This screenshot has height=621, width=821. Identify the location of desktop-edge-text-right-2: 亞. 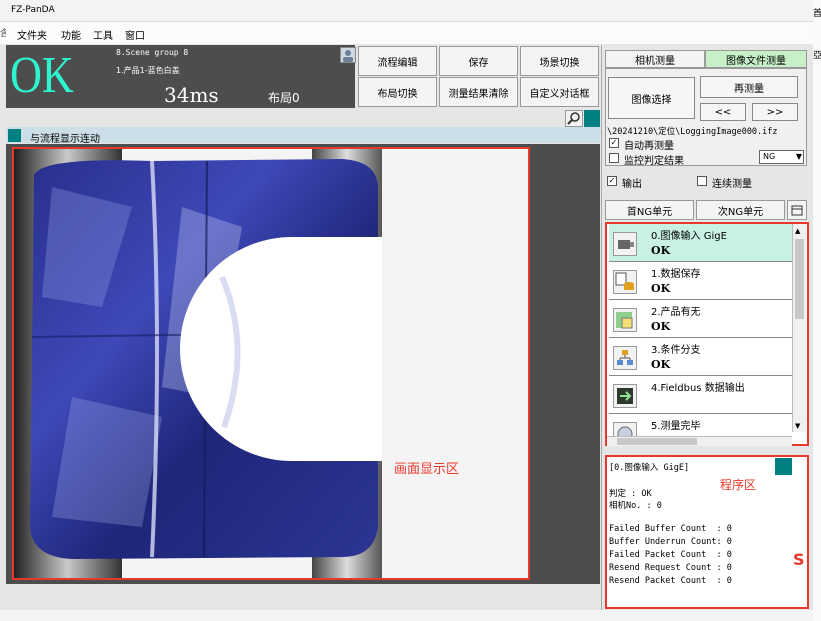
(817, 55).